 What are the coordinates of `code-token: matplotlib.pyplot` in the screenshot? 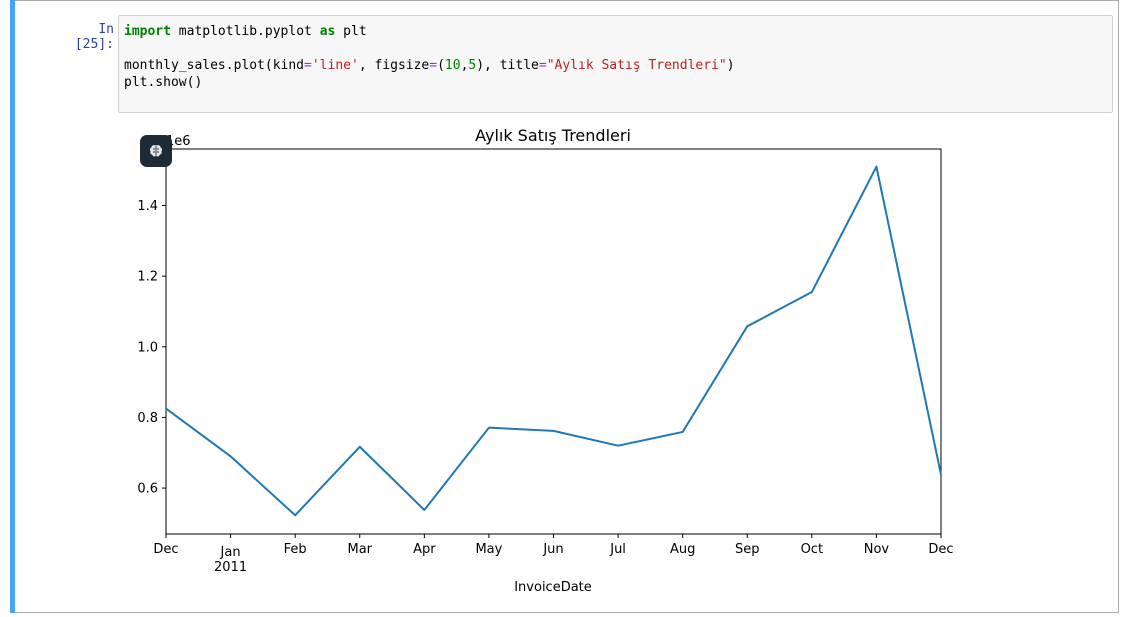 It's located at (245, 31).